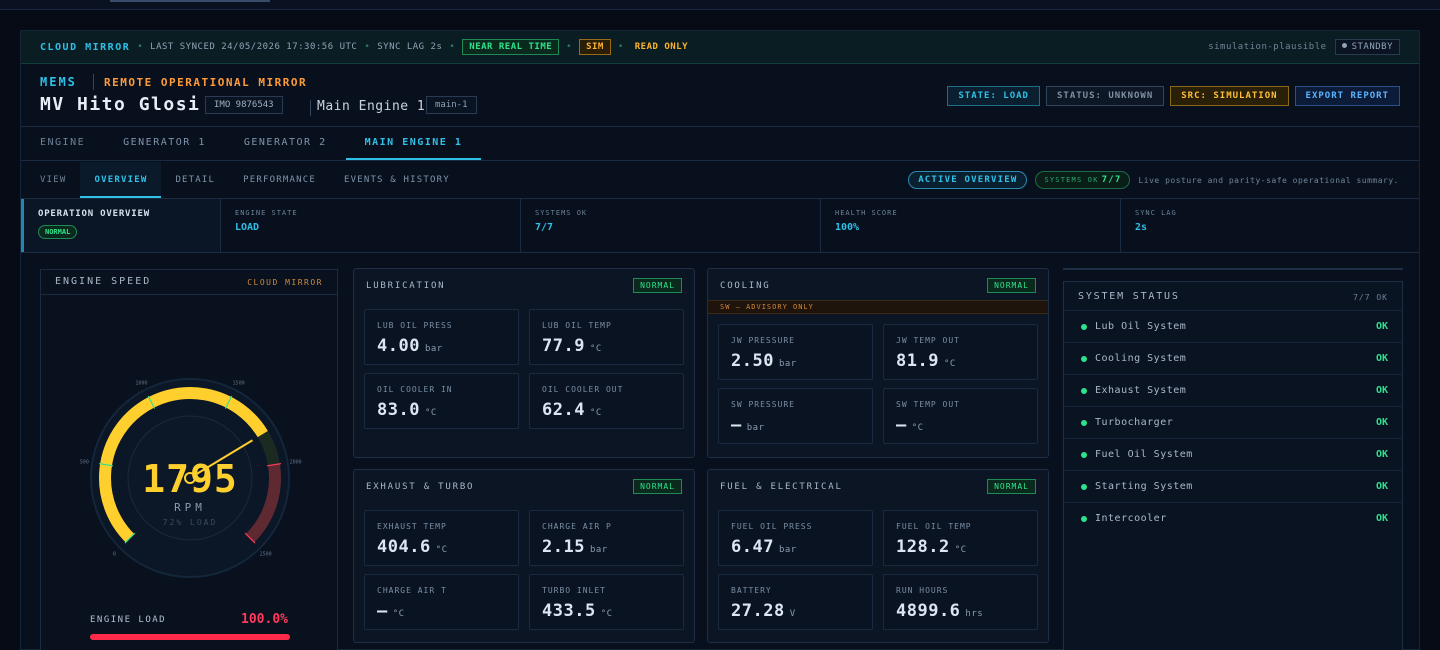  I want to click on metric-value: 77.9 °C, so click(572, 346).